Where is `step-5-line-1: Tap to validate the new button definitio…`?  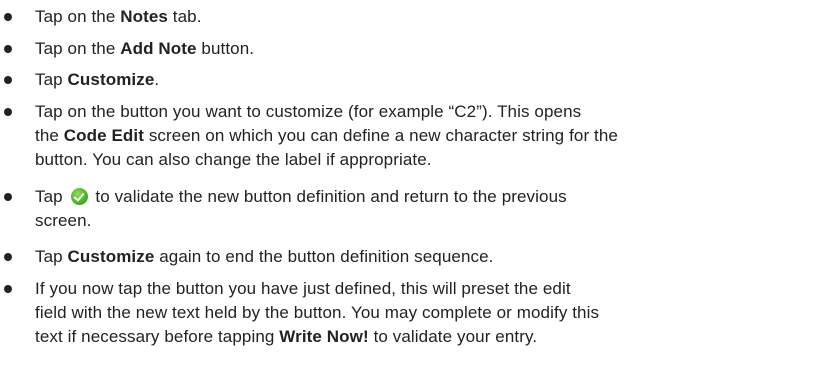 step-5-line-1: Tap to validate the new button definitio… is located at coordinates (301, 196).